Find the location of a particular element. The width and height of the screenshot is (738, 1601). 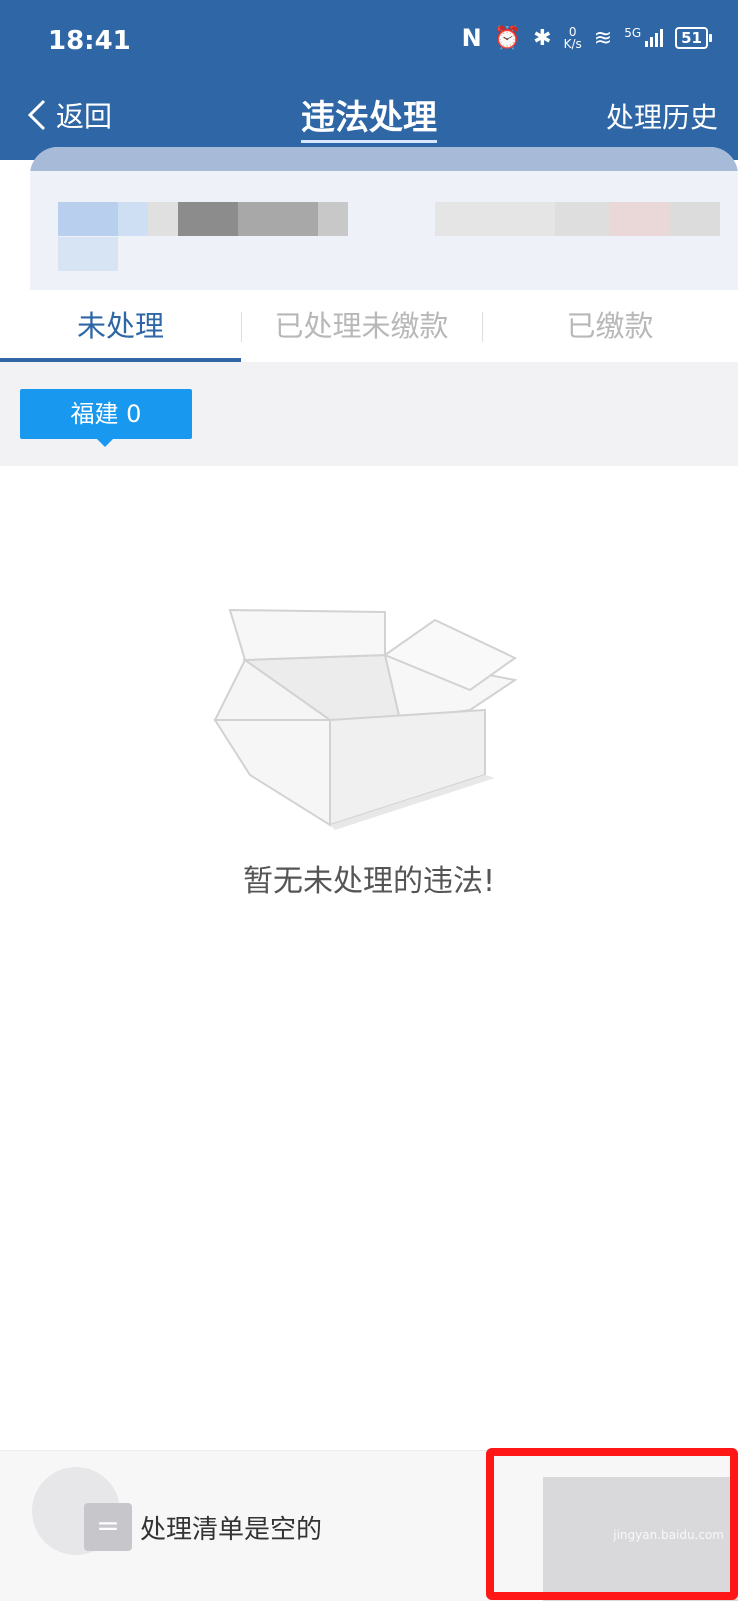

list-icon: = is located at coordinates (108, 1527).